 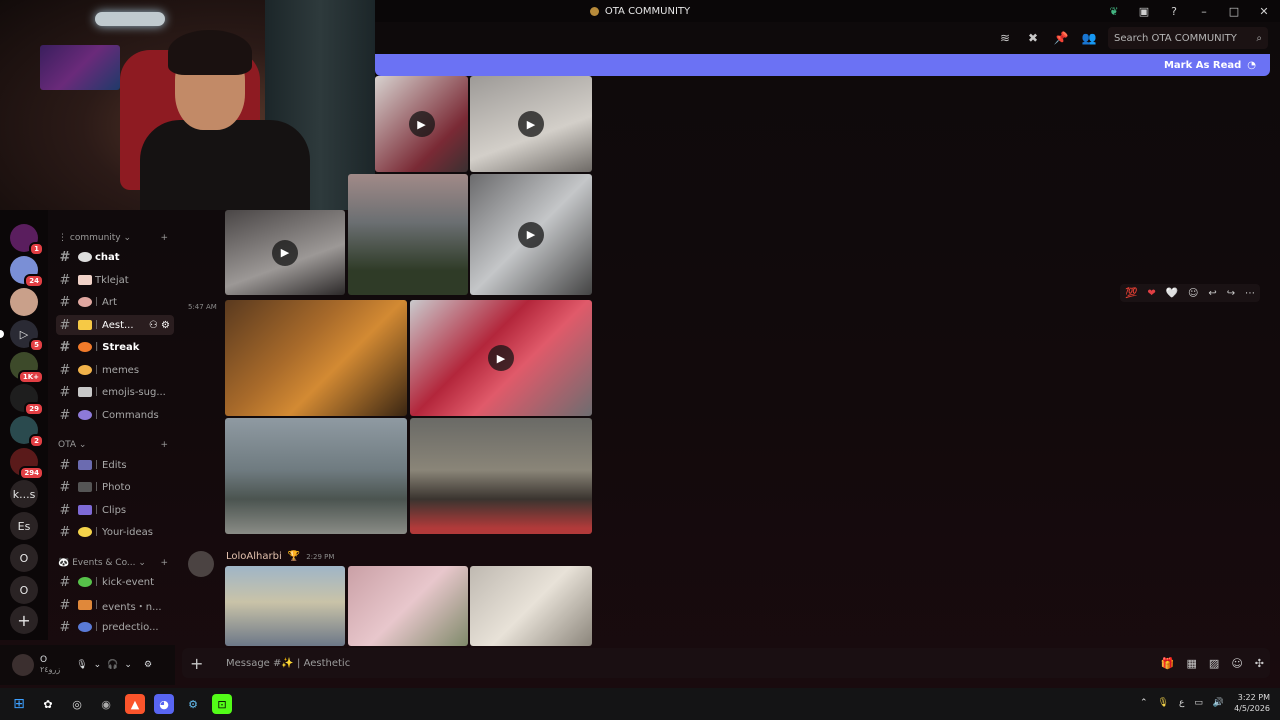 I want to click on obs-app-icon: ◉, so click(x=106, y=704).